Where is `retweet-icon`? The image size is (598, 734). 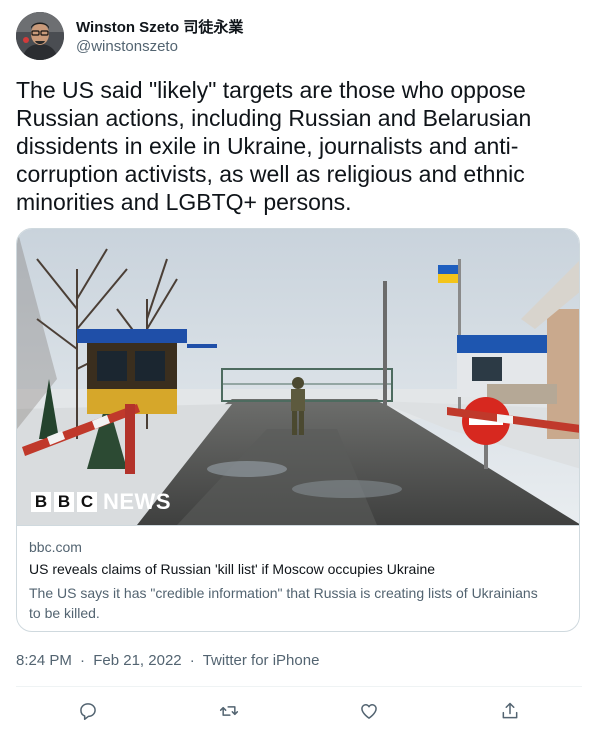
retweet-icon is located at coordinates (229, 711).